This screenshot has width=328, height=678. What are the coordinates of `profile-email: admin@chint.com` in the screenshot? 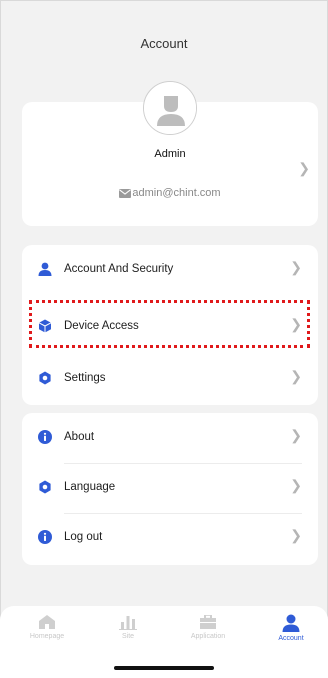 It's located at (170, 193).